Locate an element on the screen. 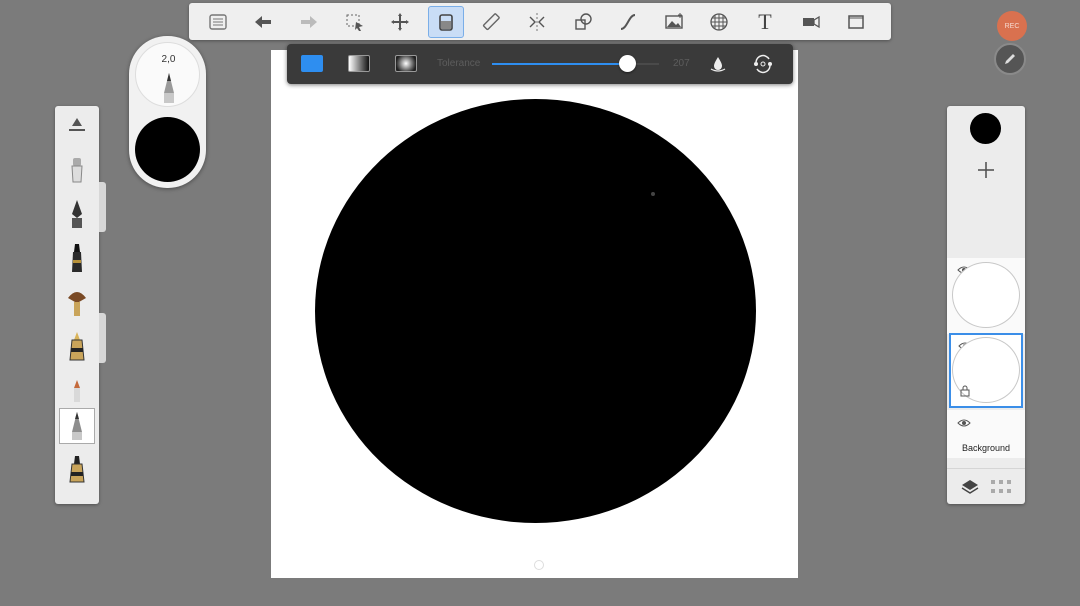 Image resolution: width=1080 pixels, height=606 pixels. fill-icon is located at coordinates (445, 22).